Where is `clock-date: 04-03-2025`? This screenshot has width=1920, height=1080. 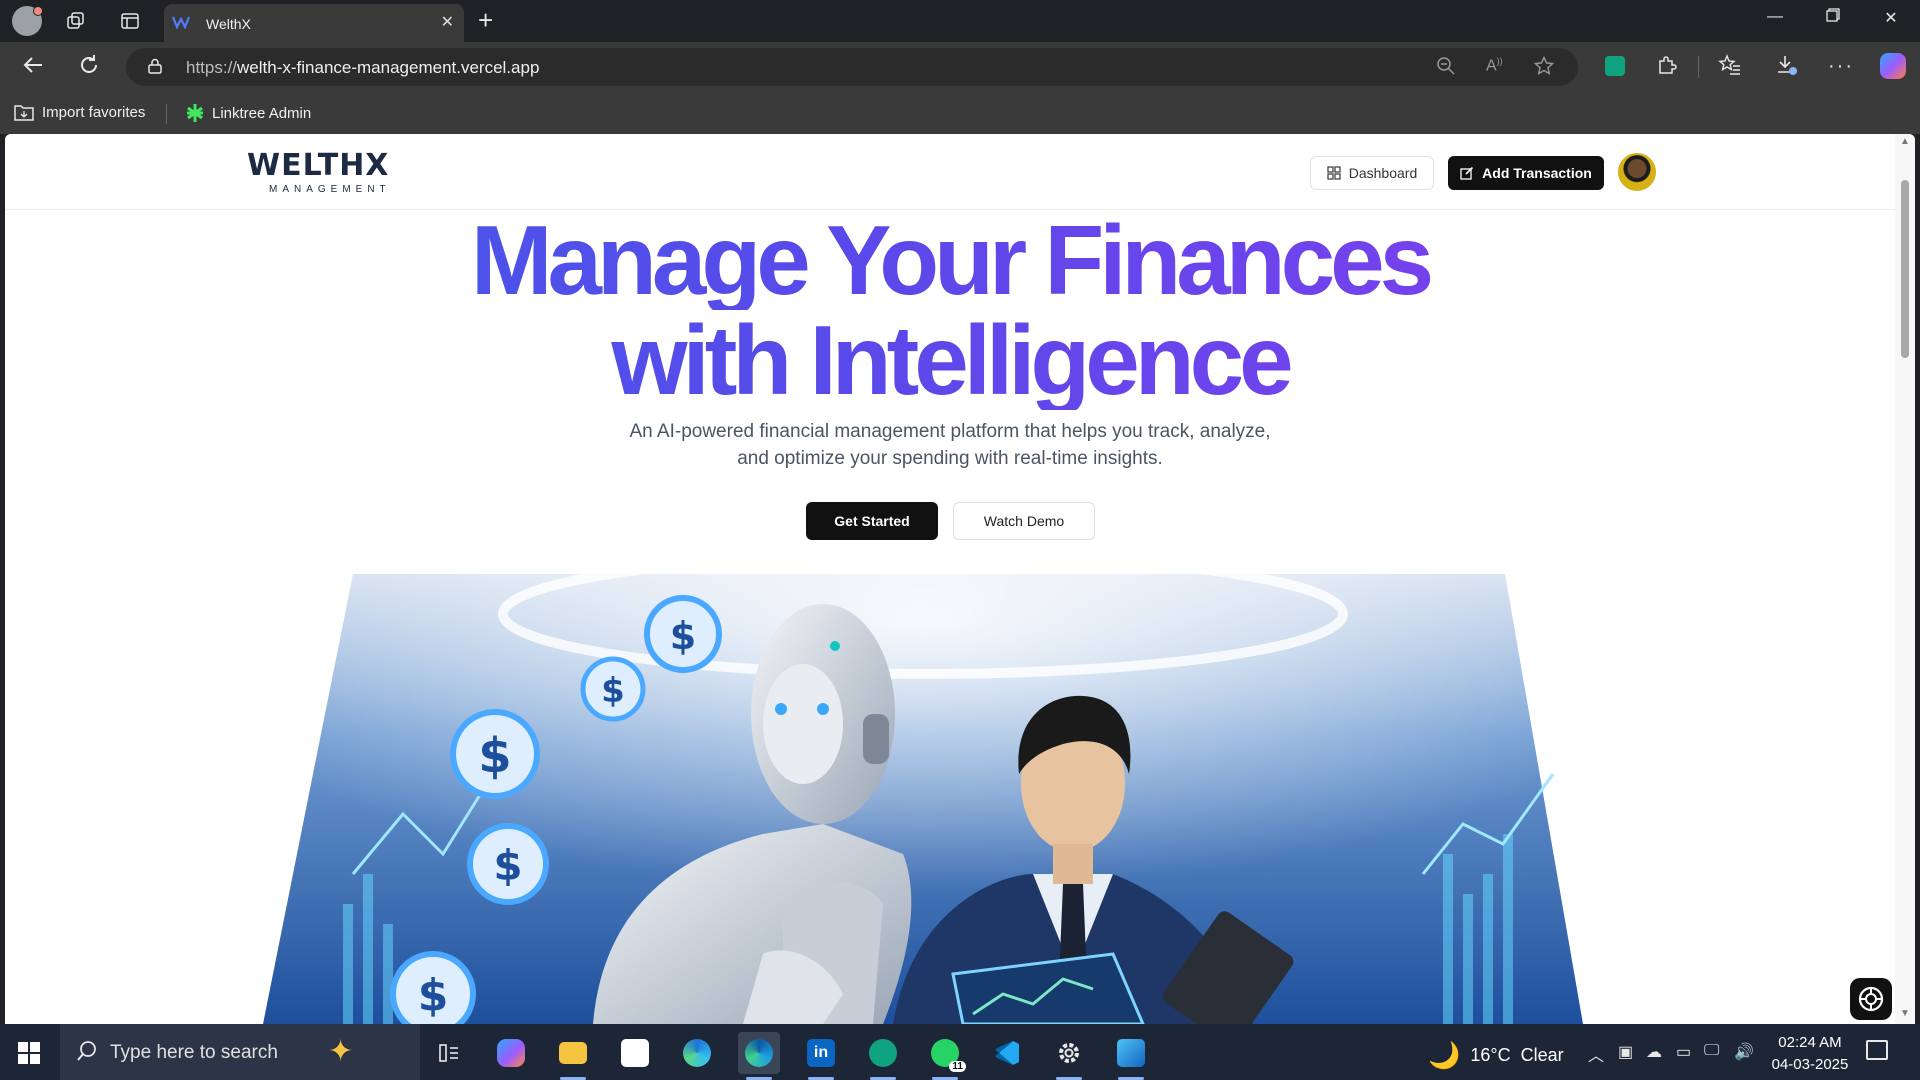 clock-date: 04-03-2025 is located at coordinates (1810, 1064).